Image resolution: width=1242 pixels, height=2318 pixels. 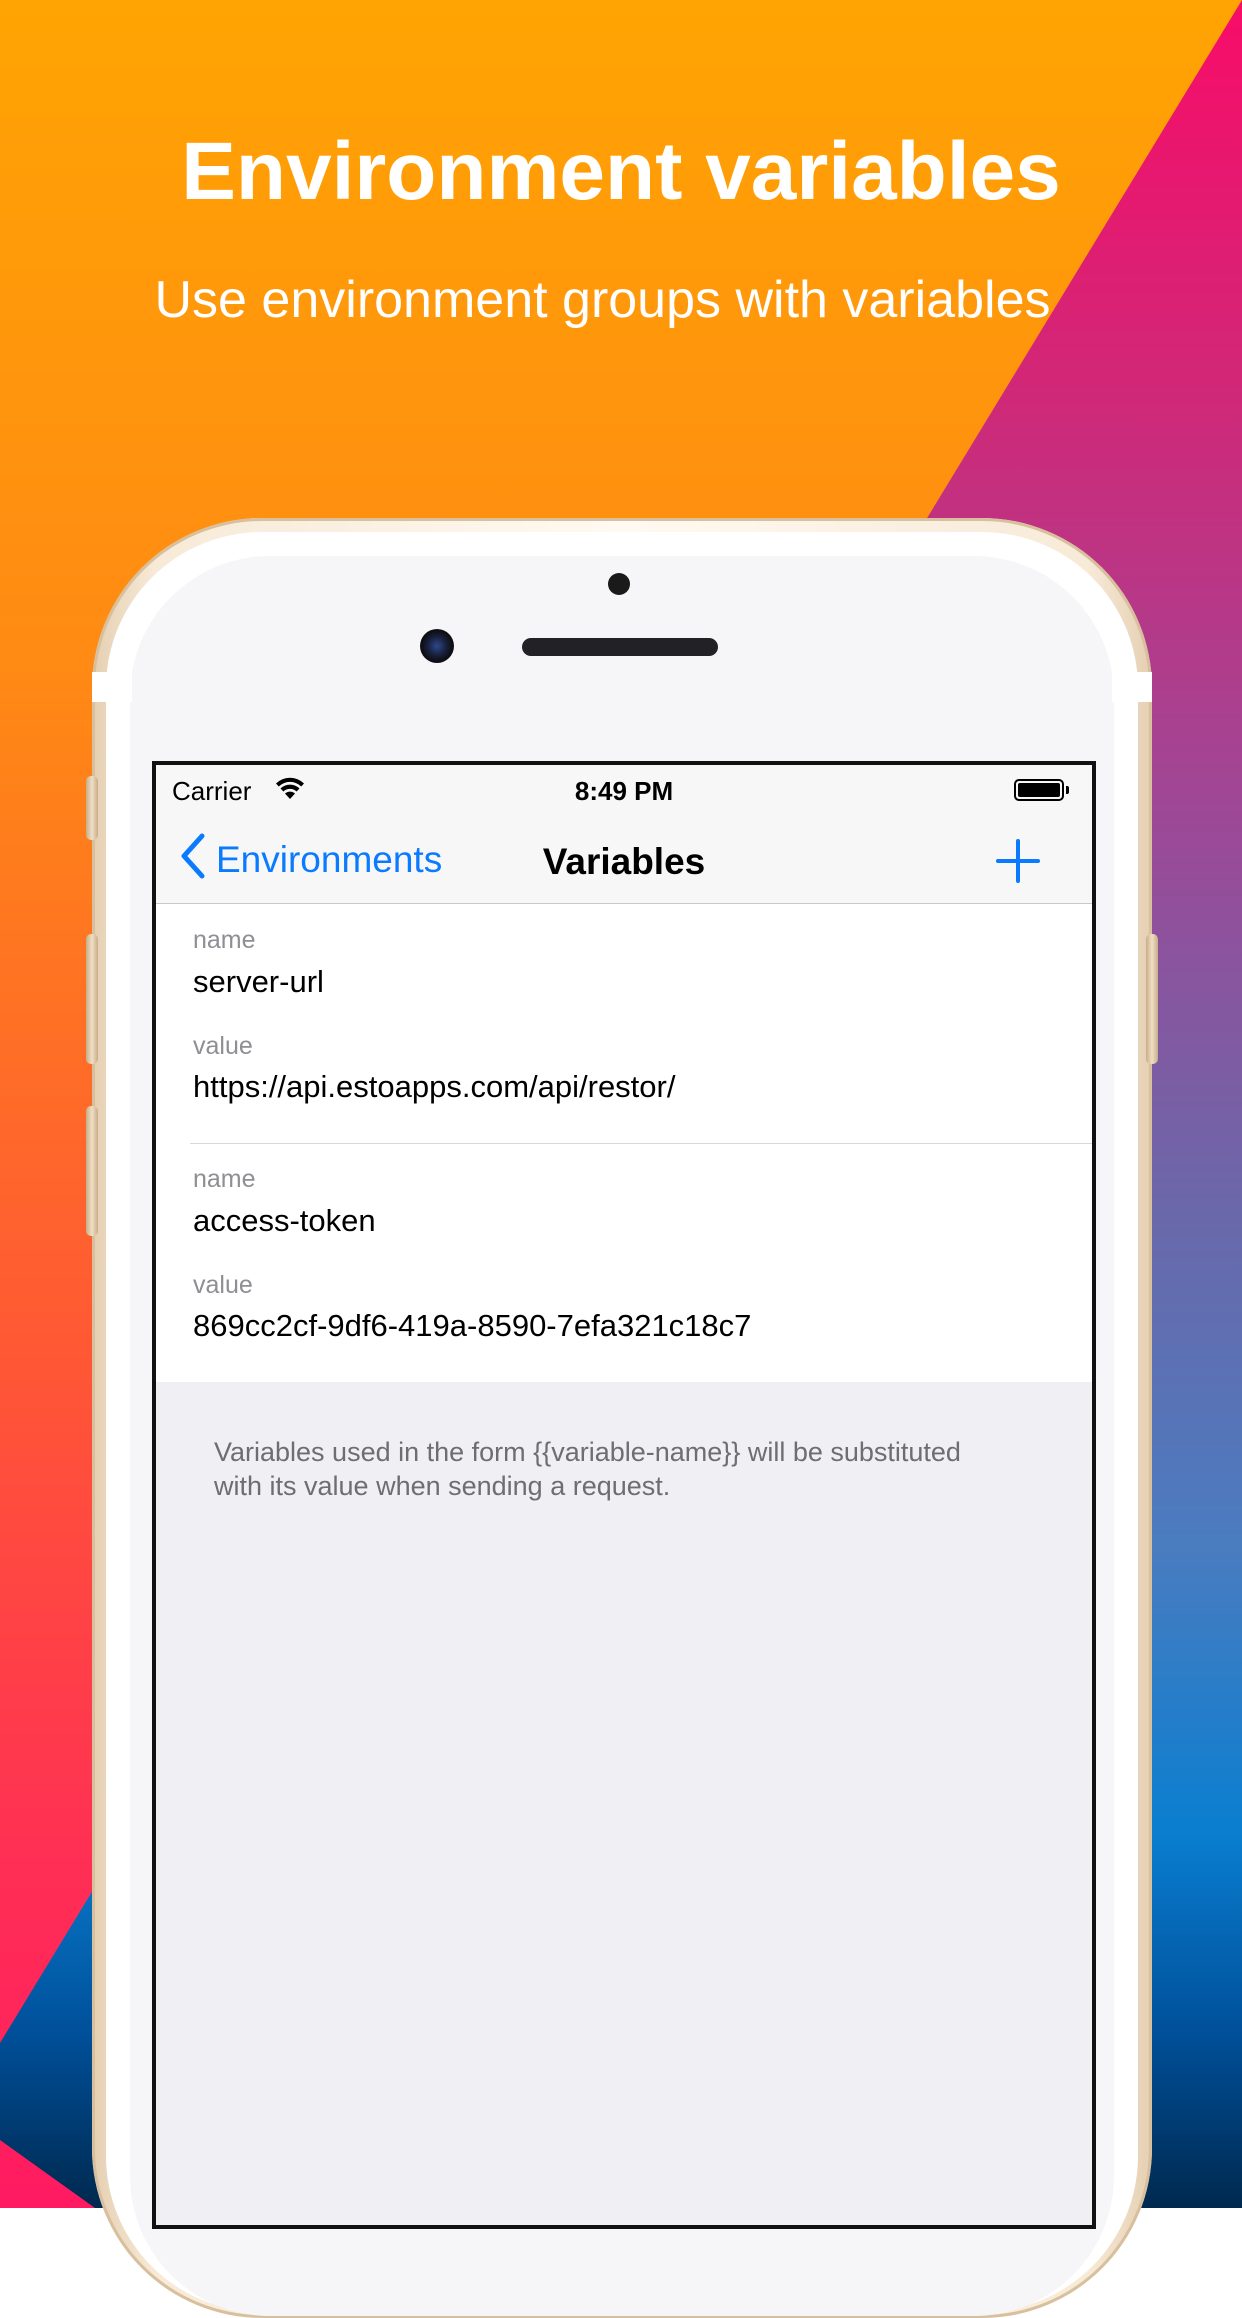 I want to click on earpiece-speaker, so click(x=620, y=647).